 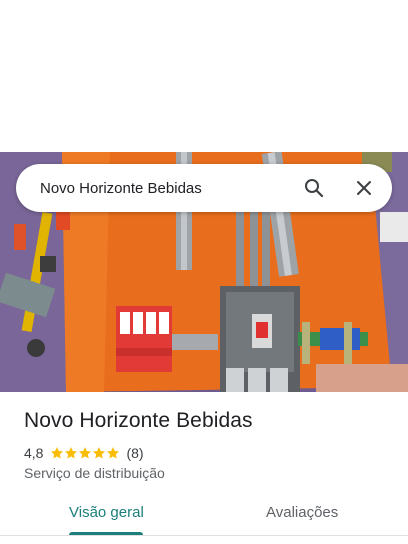 What do you see at coordinates (302, 512) in the screenshot?
I see `tab-reviews: Avaliações` at bounding box center [302, 512].